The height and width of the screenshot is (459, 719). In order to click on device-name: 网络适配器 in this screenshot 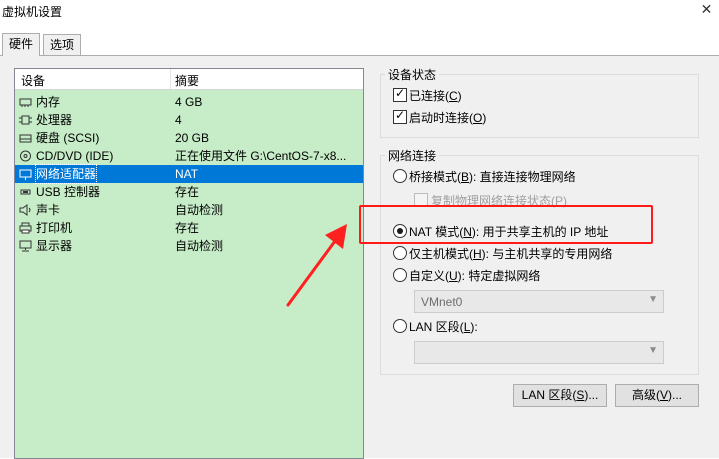, I will do `click(66, 174)`.